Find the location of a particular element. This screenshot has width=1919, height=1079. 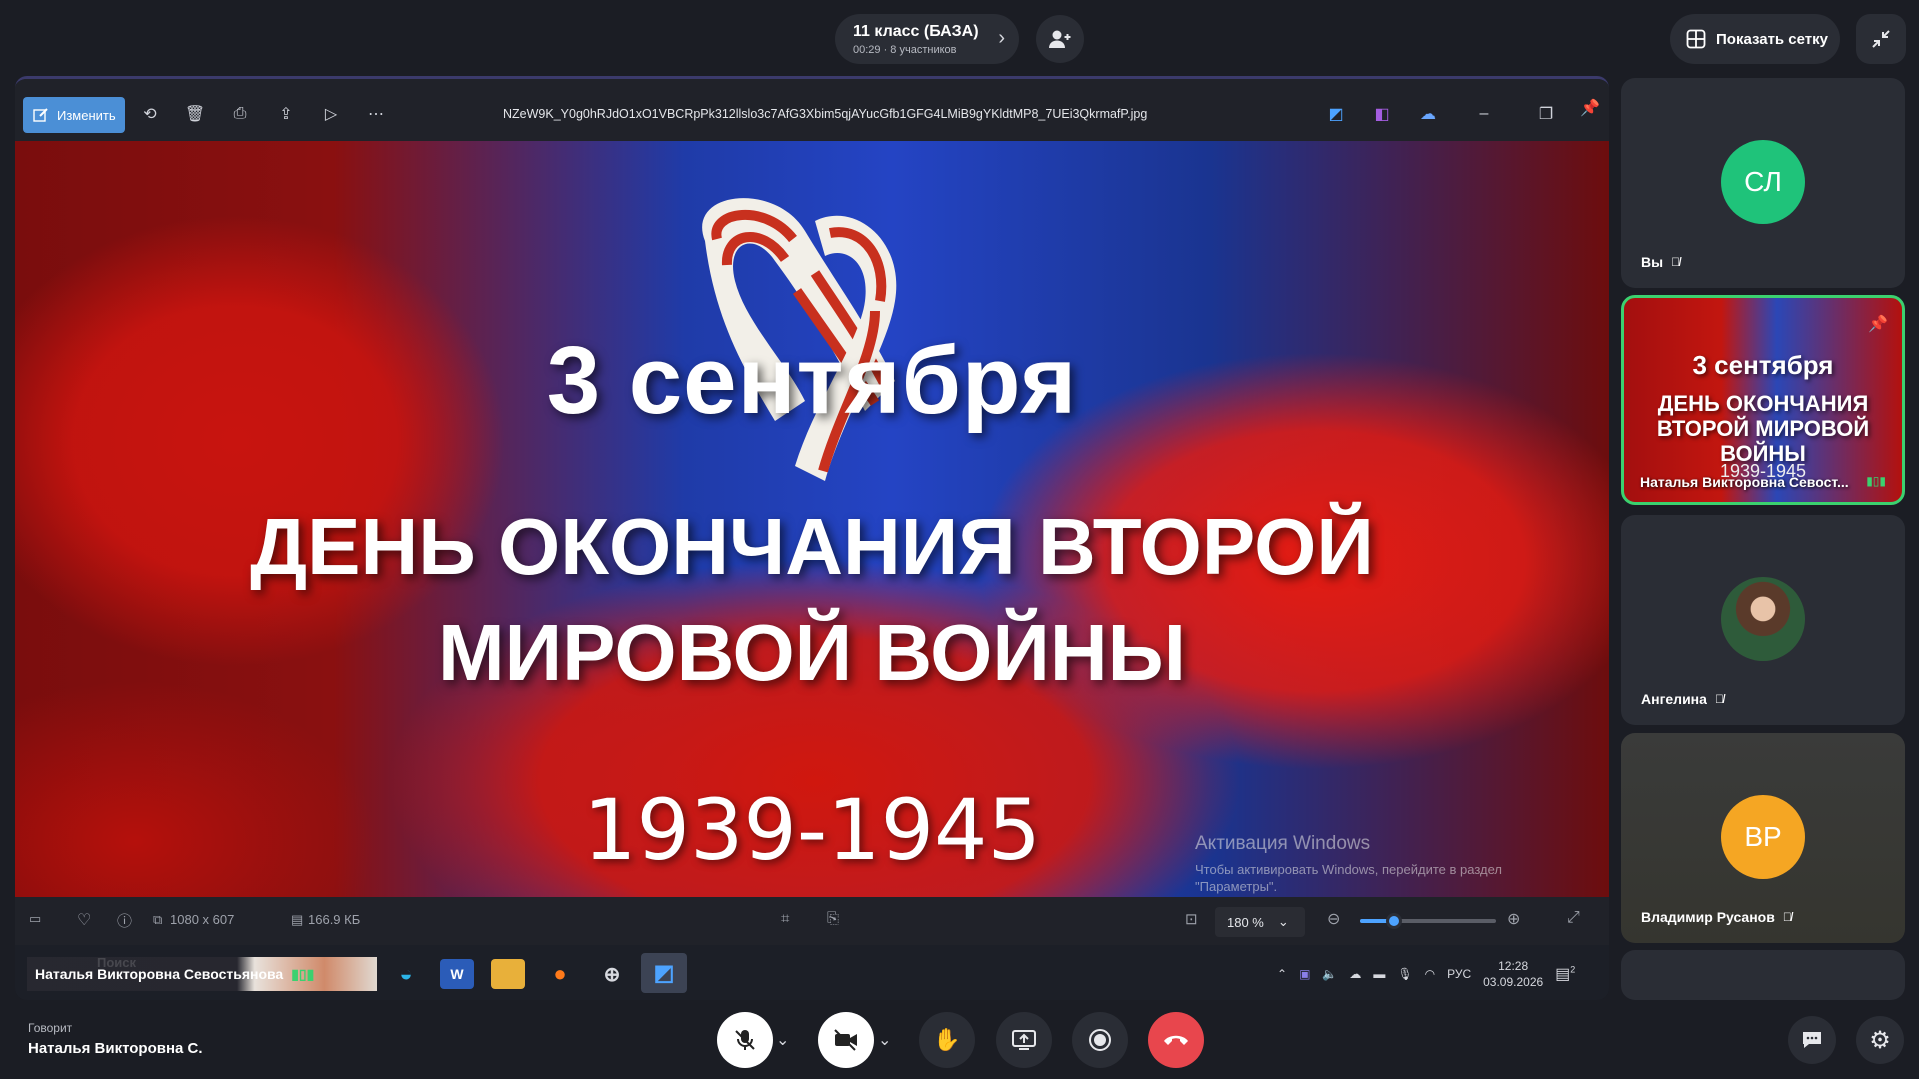

camera-toggle-button is located at coordinates (846, 1040).